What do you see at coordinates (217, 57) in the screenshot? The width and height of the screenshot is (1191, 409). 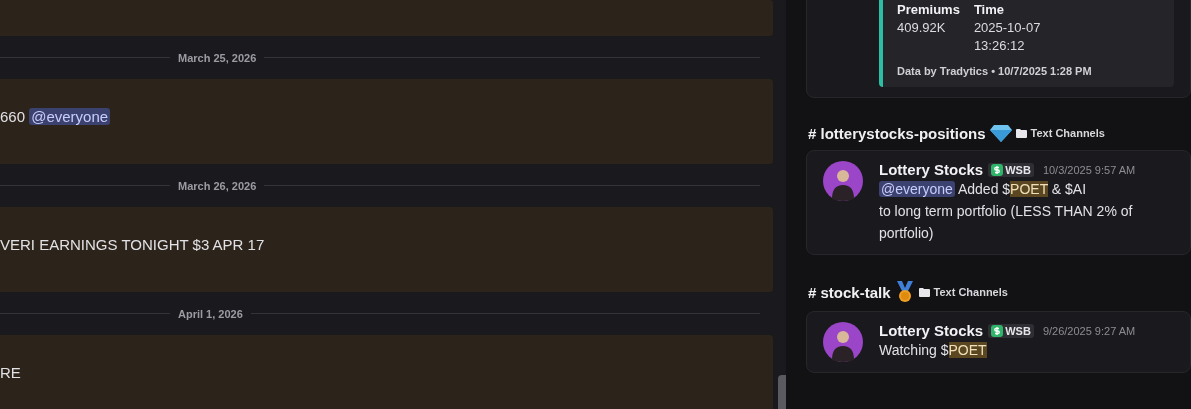 I see `date-divider: March 25, 2026` at bounding box center [217, 57].